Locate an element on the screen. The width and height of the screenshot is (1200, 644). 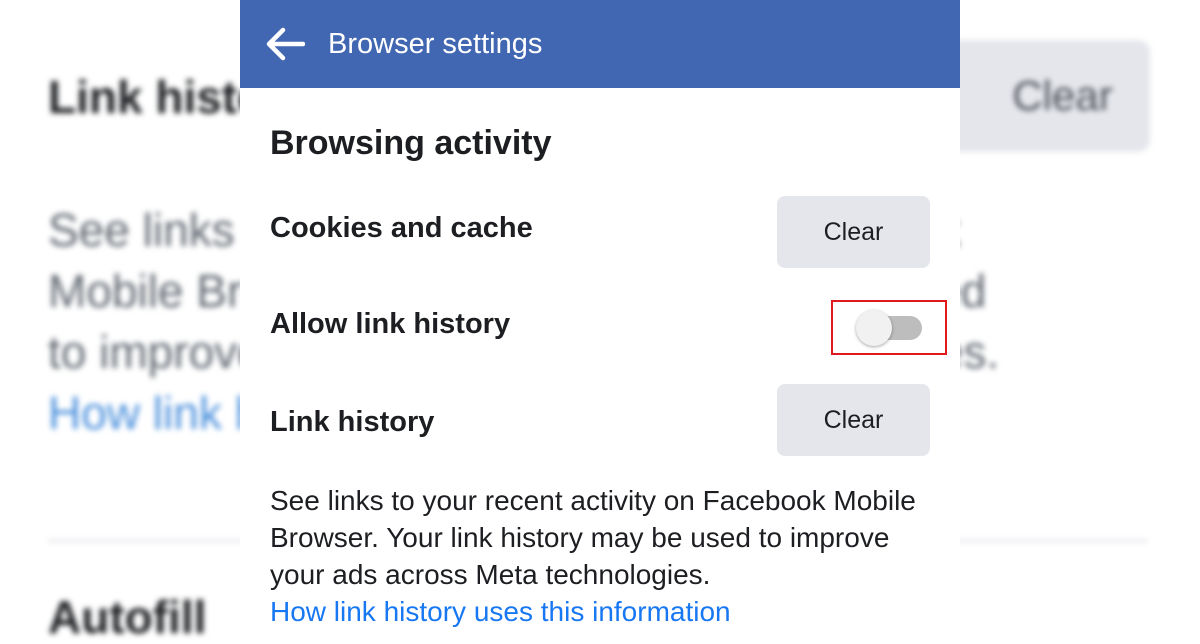
bg-autofill-title: Autofill is located at coordinates (127, 617).